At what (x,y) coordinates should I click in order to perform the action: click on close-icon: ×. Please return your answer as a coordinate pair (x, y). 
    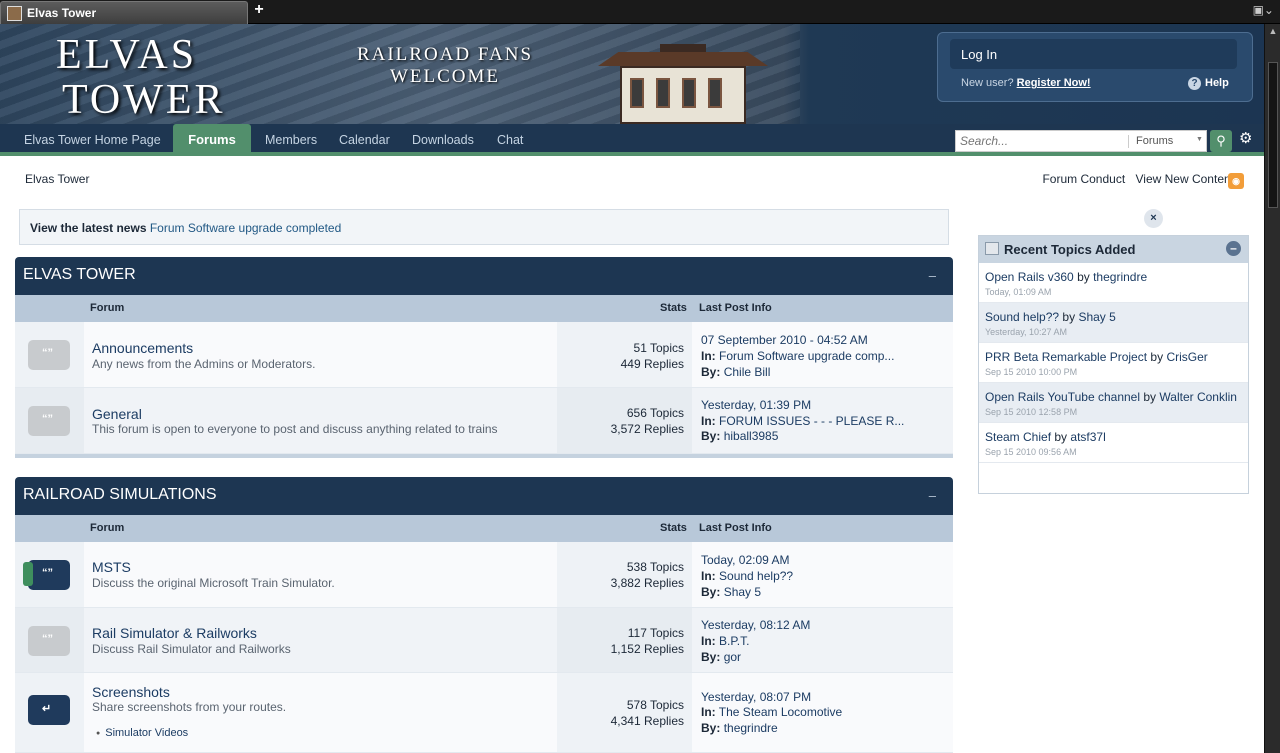
    Looking at the image, I should click on (1153, 218).